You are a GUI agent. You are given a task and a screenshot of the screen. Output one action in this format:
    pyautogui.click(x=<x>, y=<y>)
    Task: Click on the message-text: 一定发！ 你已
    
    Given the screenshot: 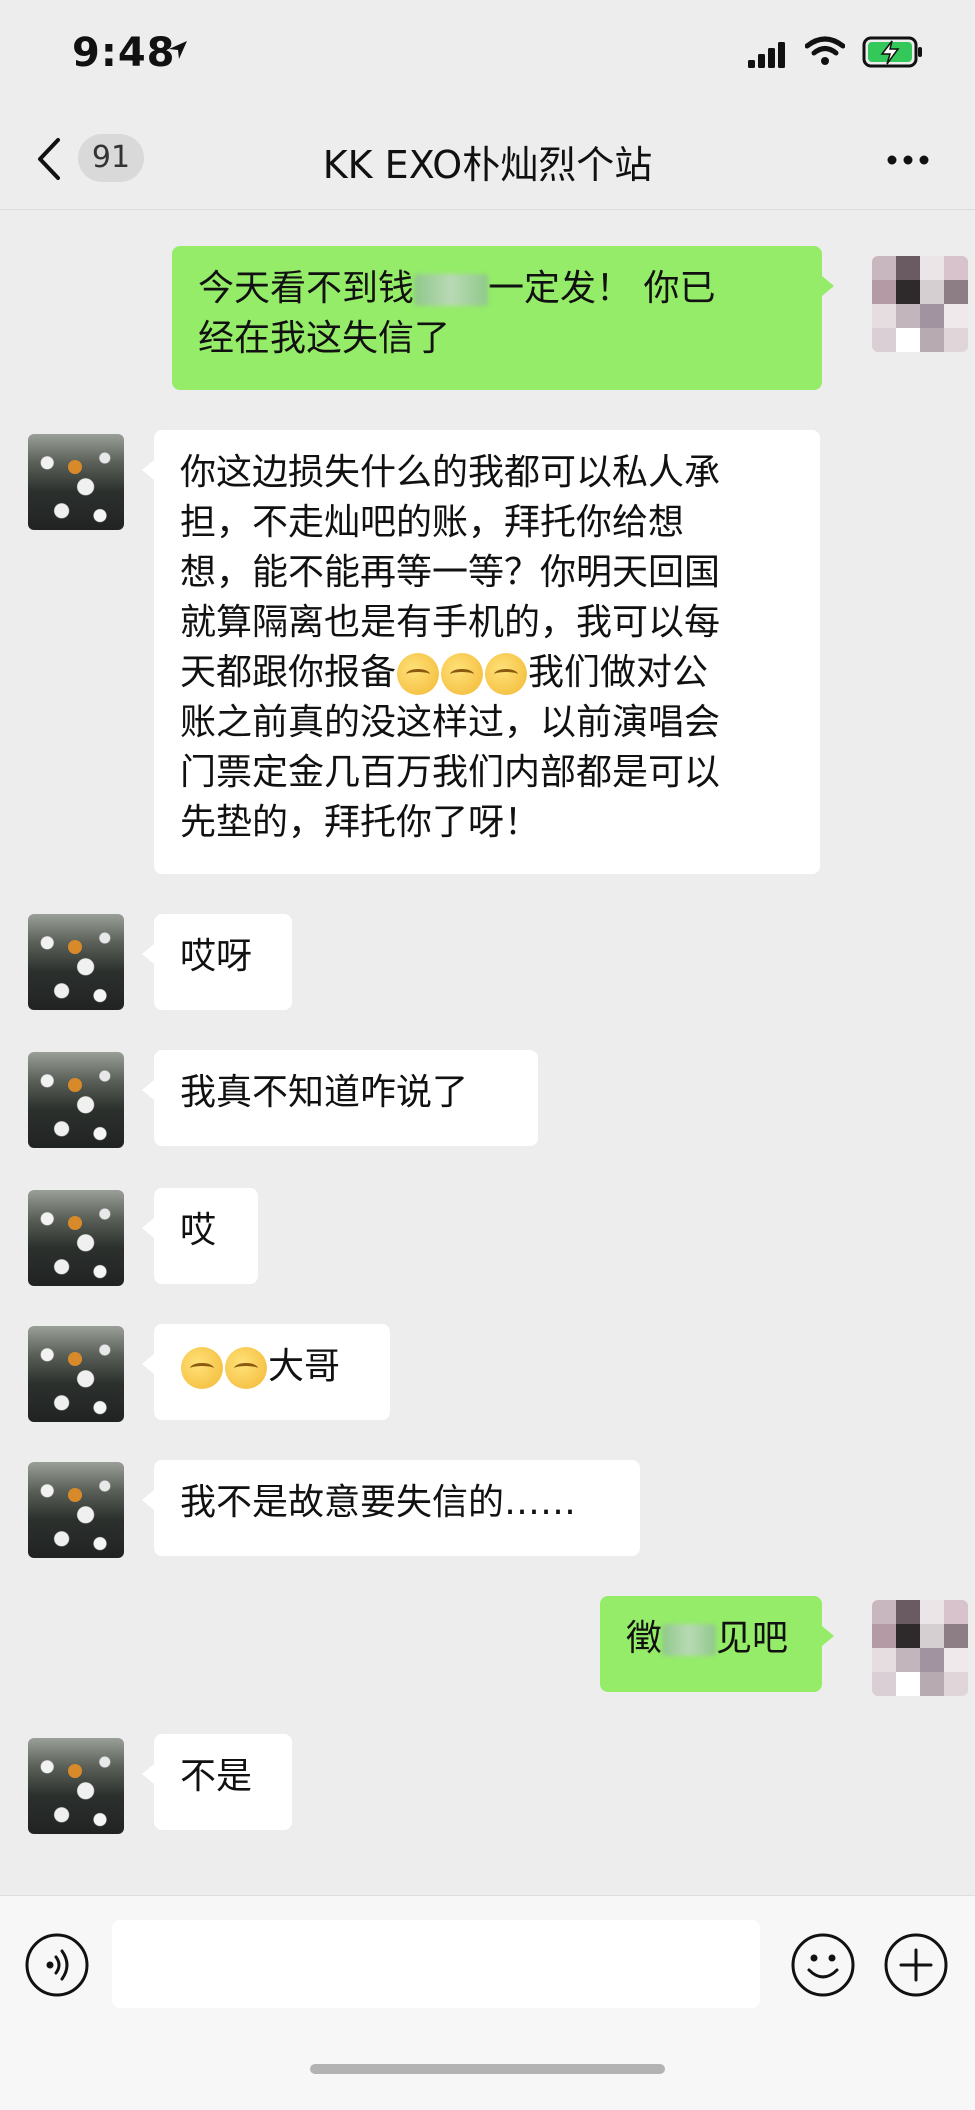 What is the action you would take?
    pyautogui.click(x=602, y=288)
    